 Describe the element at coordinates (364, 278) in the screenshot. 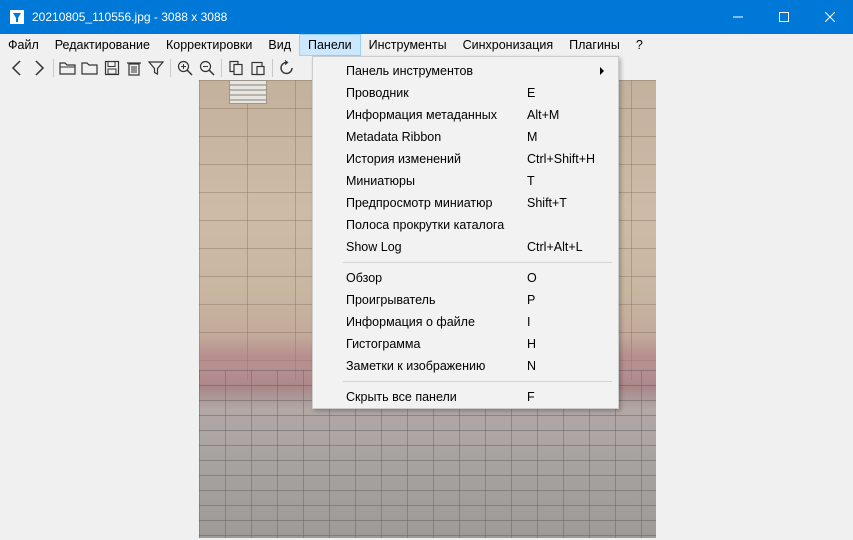

I see `menu-item-label: Обзор` at that location.